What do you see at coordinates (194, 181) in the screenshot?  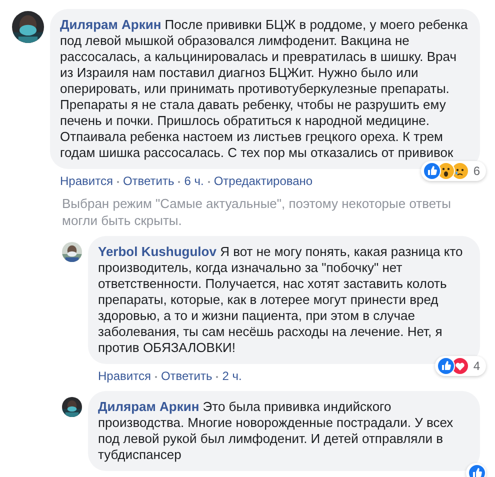 I see `time-link: 6 ч.` at bounding box center [194, 181].